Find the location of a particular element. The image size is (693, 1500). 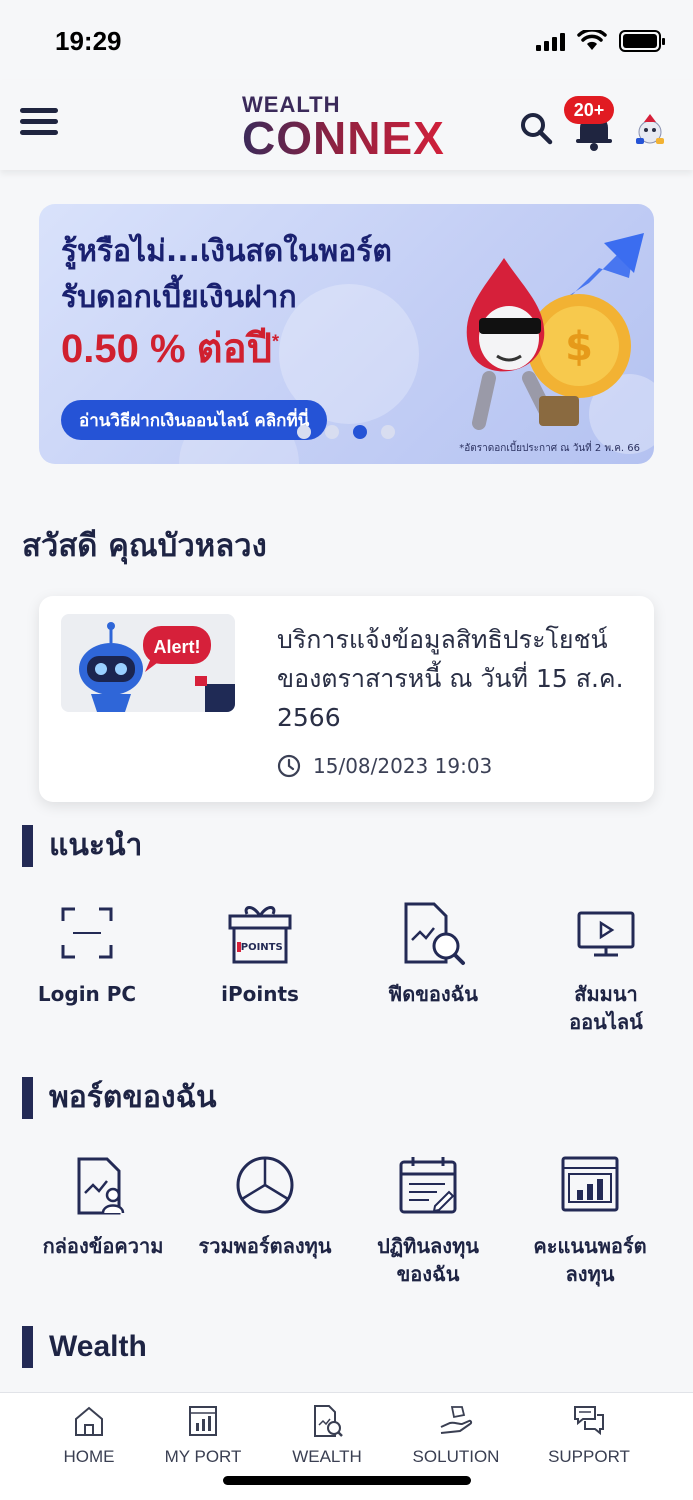

recommend-section-header: แนะนำ is located at coordinates (82, 845).